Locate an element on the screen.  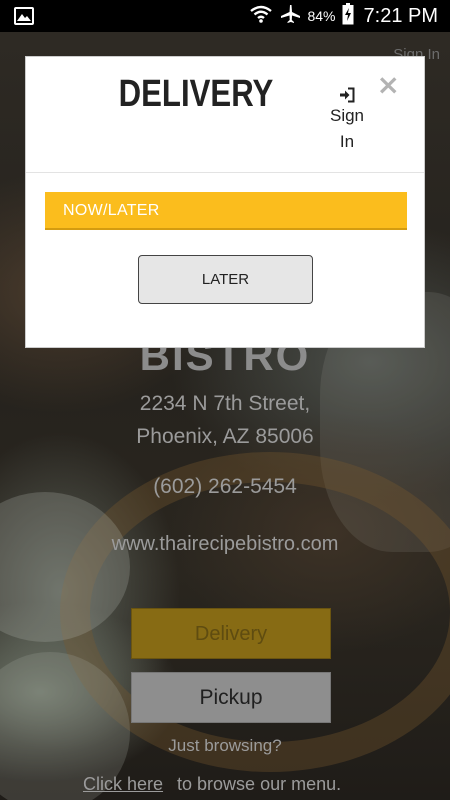
later-button: LATER is located at coordinates (225, 279).